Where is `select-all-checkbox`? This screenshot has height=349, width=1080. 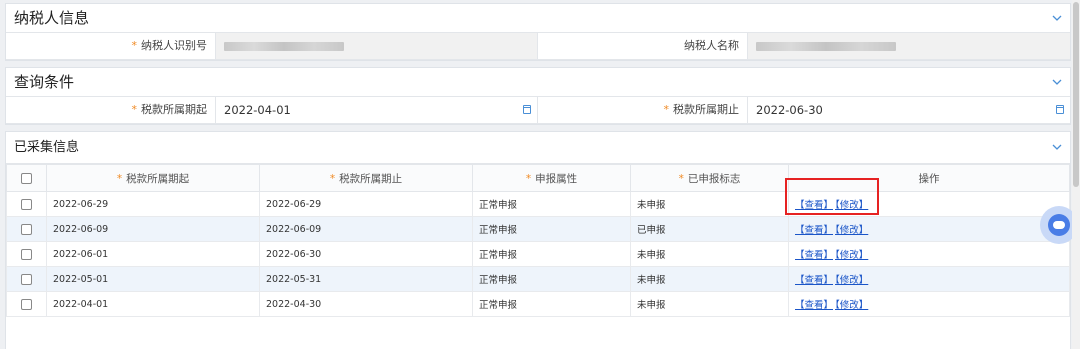 select-all-checkbox is located at coordinates (26, 178).